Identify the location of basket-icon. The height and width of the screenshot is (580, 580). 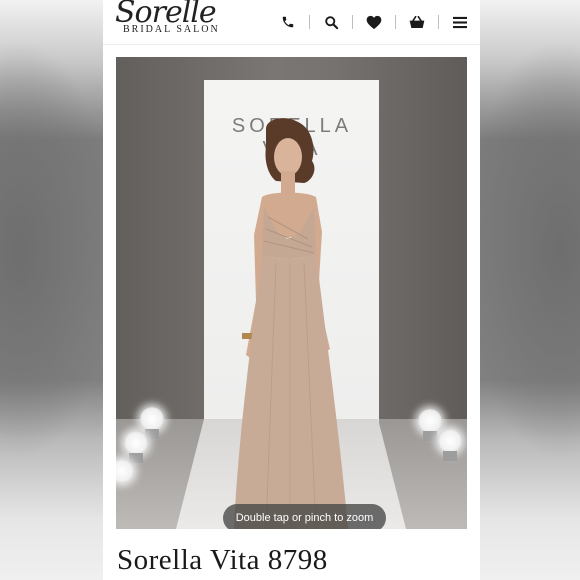
(417, 22).